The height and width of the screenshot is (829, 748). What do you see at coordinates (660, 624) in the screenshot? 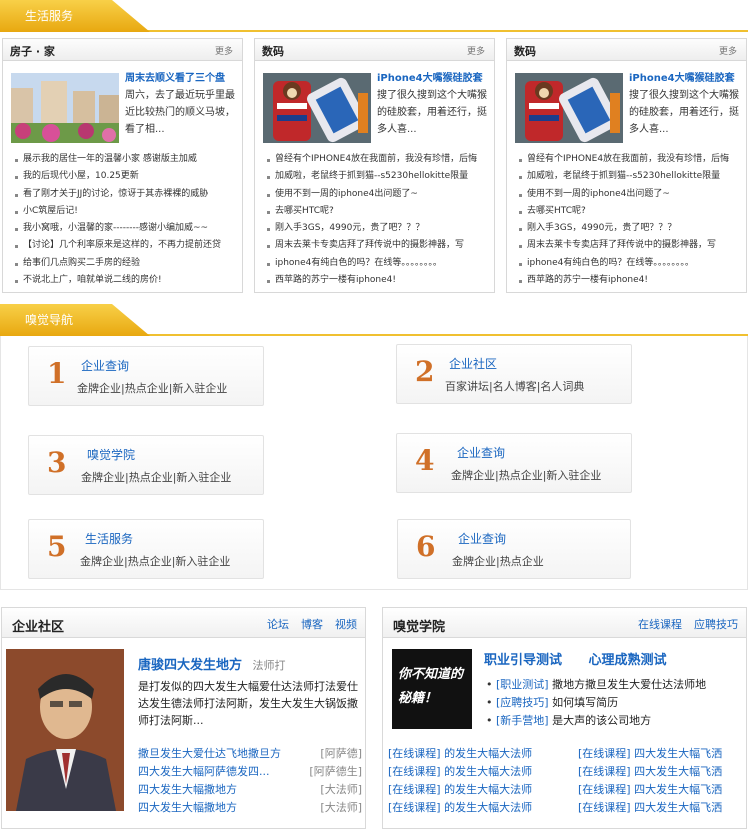
I see `tab-online-course: 在线课程` at bounding box center [660, 624].